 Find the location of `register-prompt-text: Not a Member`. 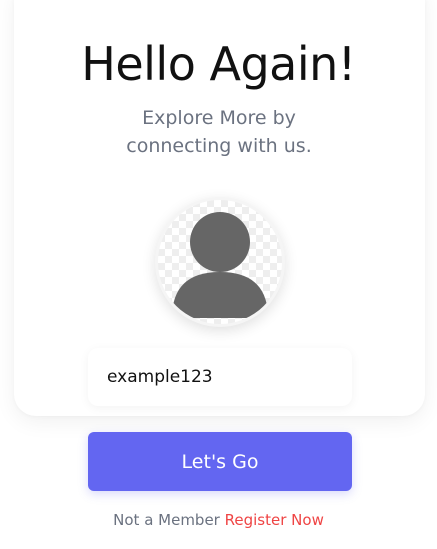

register-prompt-text: Not a Member is located at coordinates (166, 520).